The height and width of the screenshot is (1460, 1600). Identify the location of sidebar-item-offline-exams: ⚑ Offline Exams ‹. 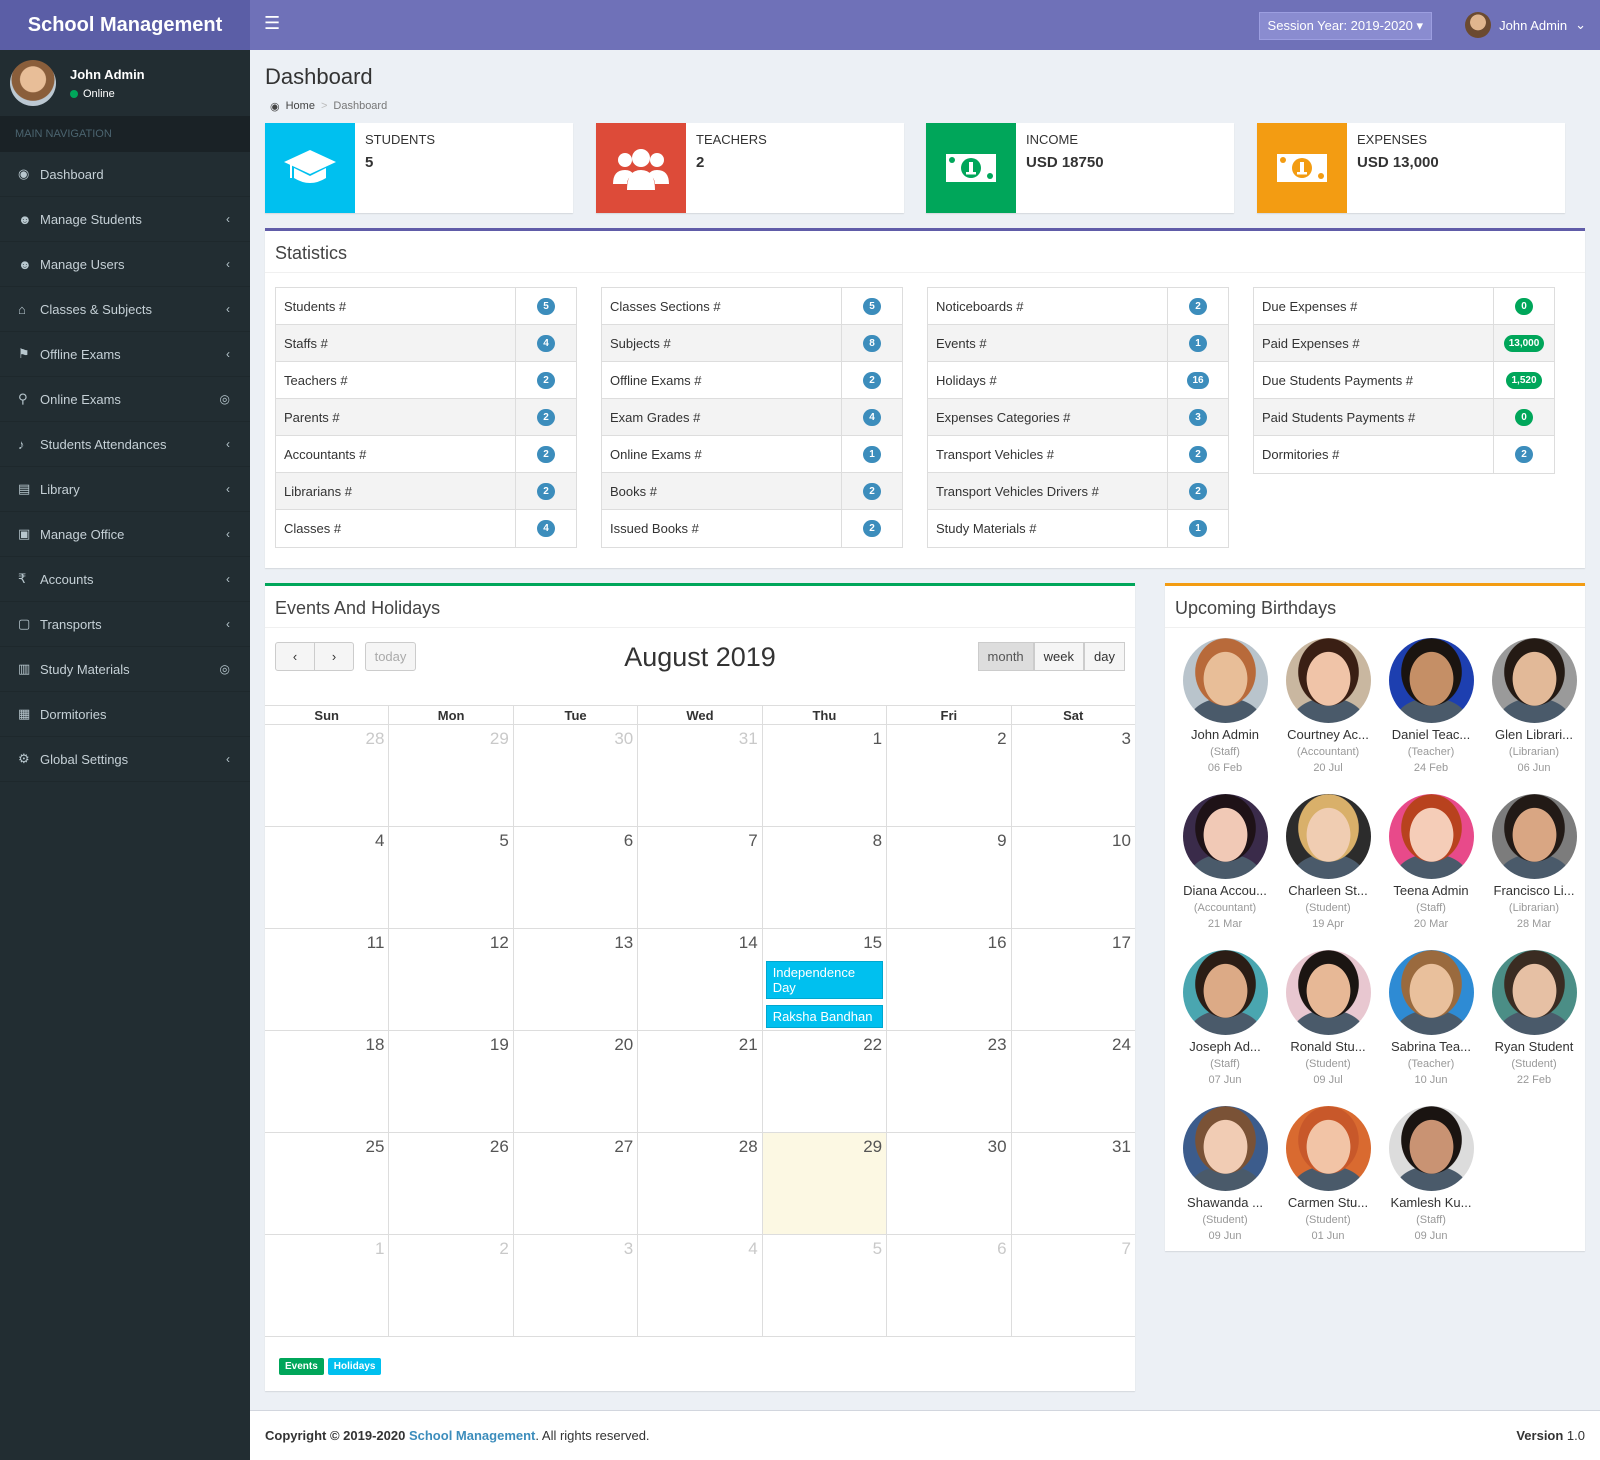
(125, 354).